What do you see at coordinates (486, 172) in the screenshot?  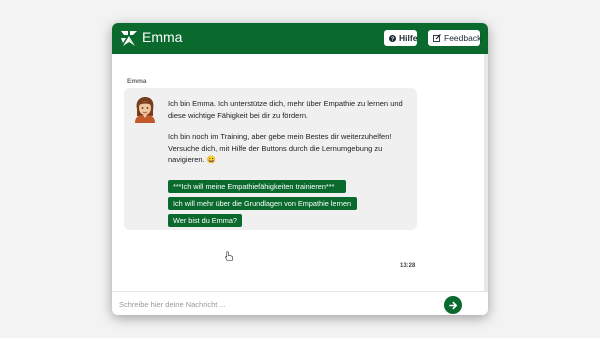 I see `scrollbar` at bounding box center [486, 172].